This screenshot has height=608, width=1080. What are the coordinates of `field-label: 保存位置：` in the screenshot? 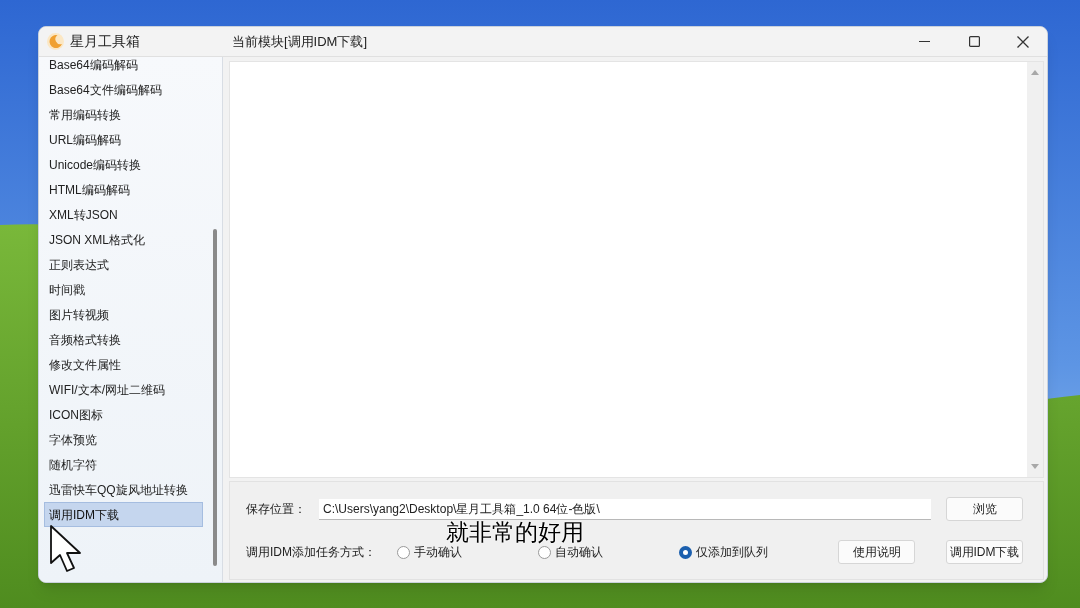 It's located at (276, 509).